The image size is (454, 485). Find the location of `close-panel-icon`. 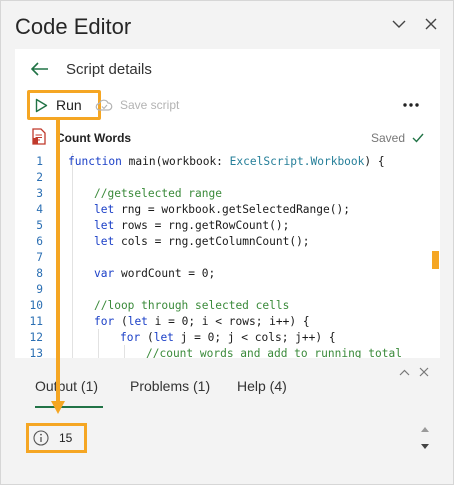

close-panel-icon is located at coordinates (424, 372).